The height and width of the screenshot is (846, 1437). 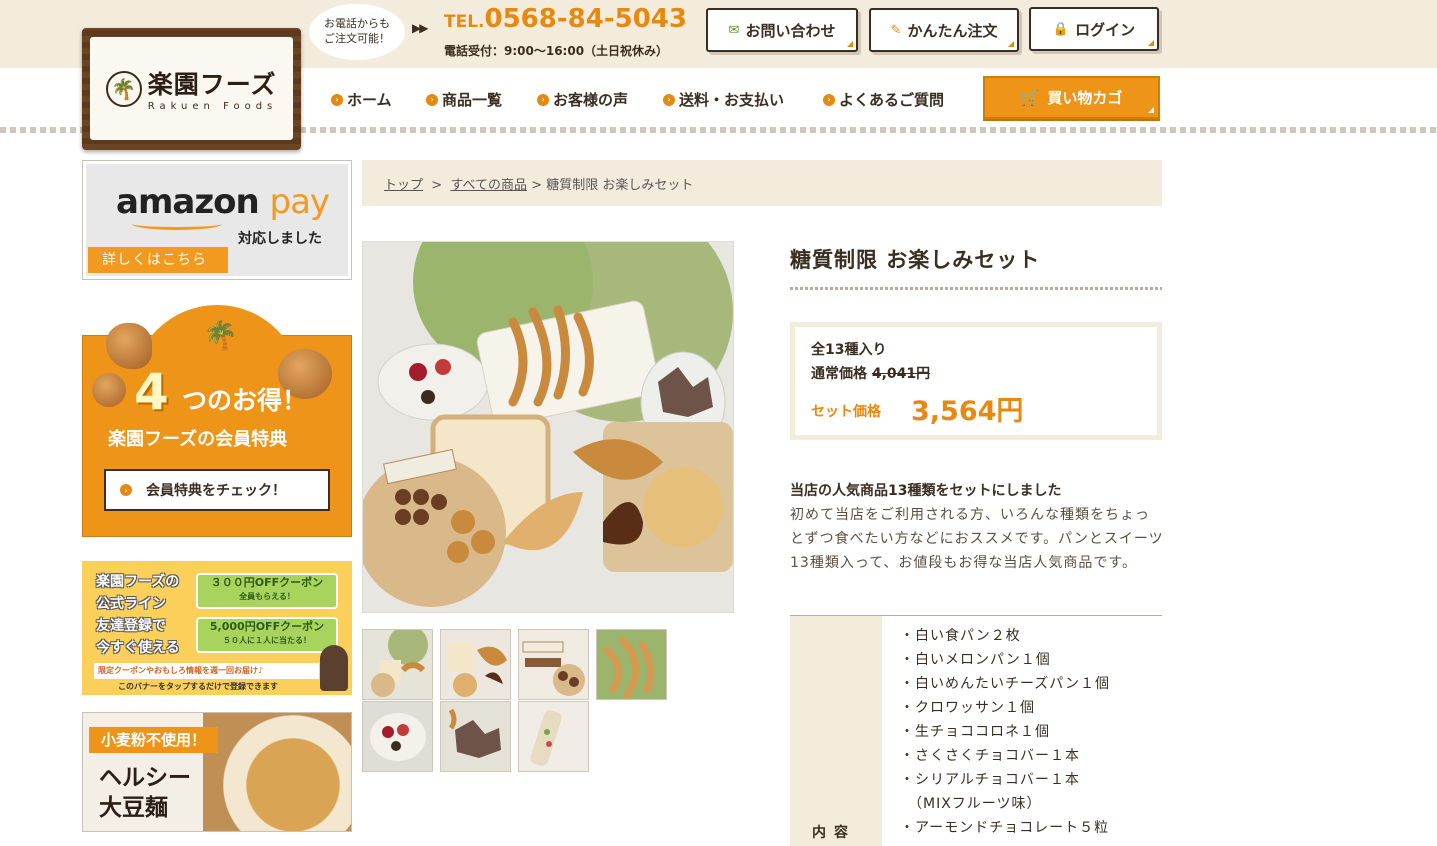 What do you see at coordinates (976, 288) in the screenshot?
I see `title-divider` at bounding box center [976, 288].